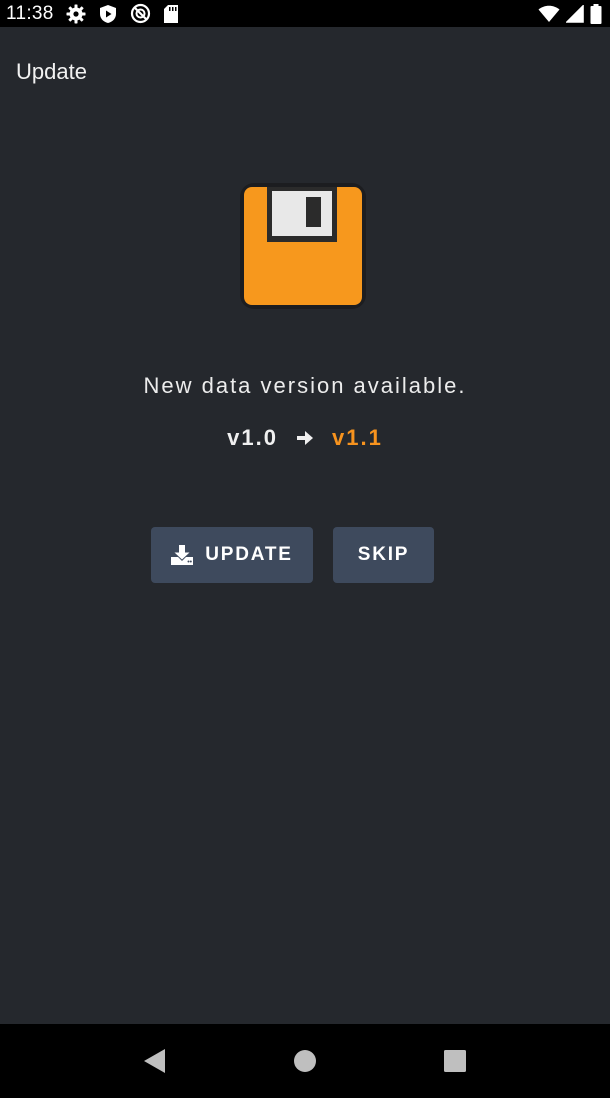  I want to click on floppy-disk-icon, so click(303, 246).